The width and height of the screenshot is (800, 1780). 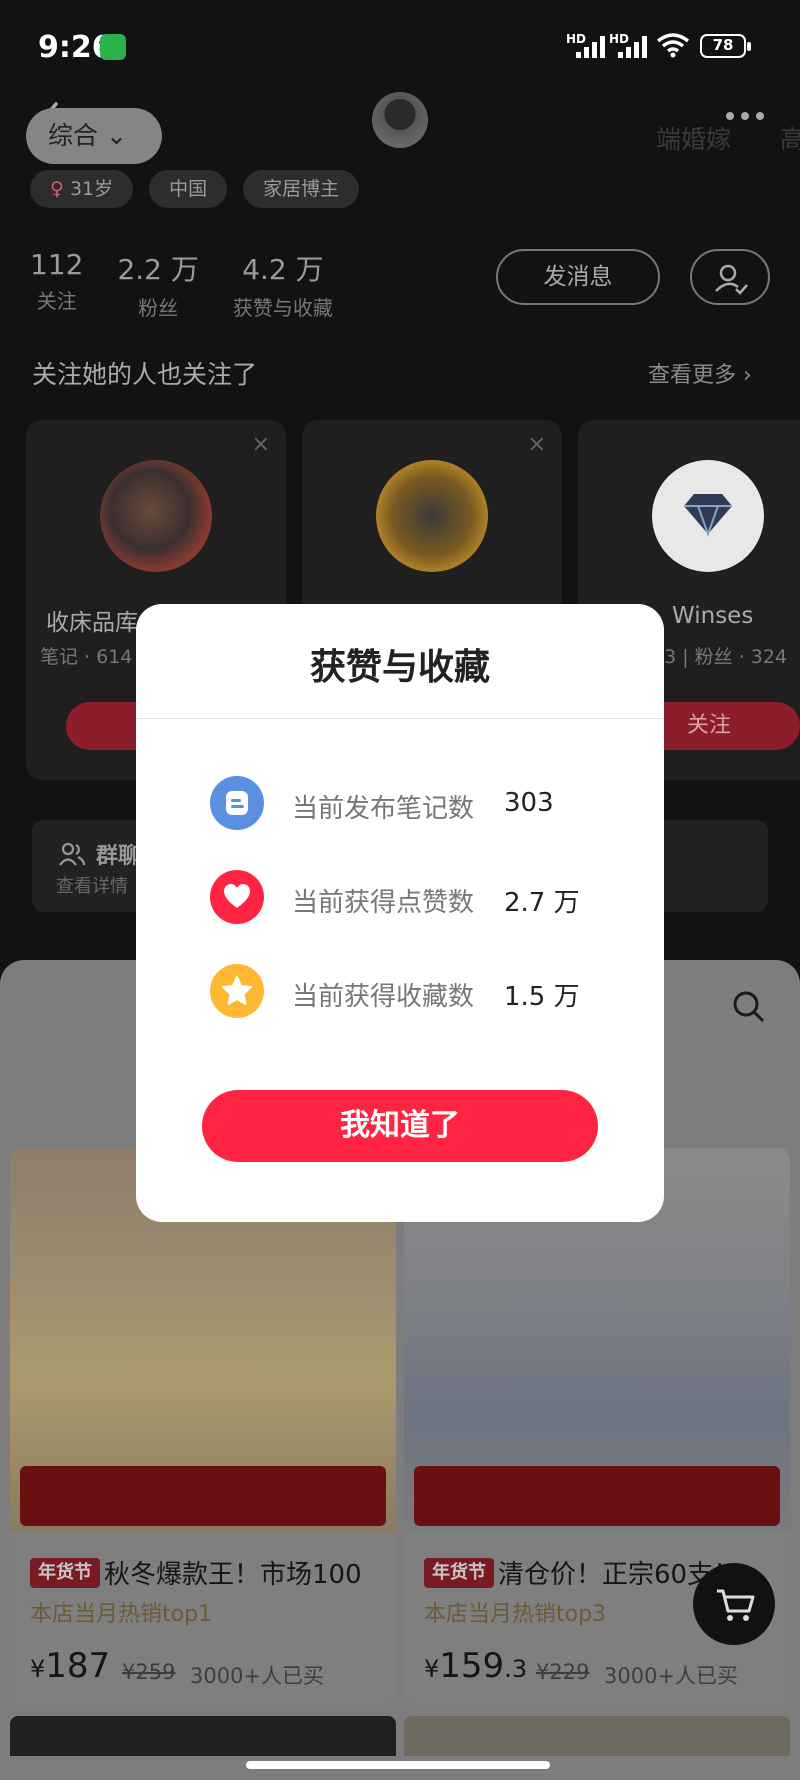 What do you see at coordinates (563, 1672) in the screenshot?
I see `original-price: ¥229` at bounding box center [563, 1672].